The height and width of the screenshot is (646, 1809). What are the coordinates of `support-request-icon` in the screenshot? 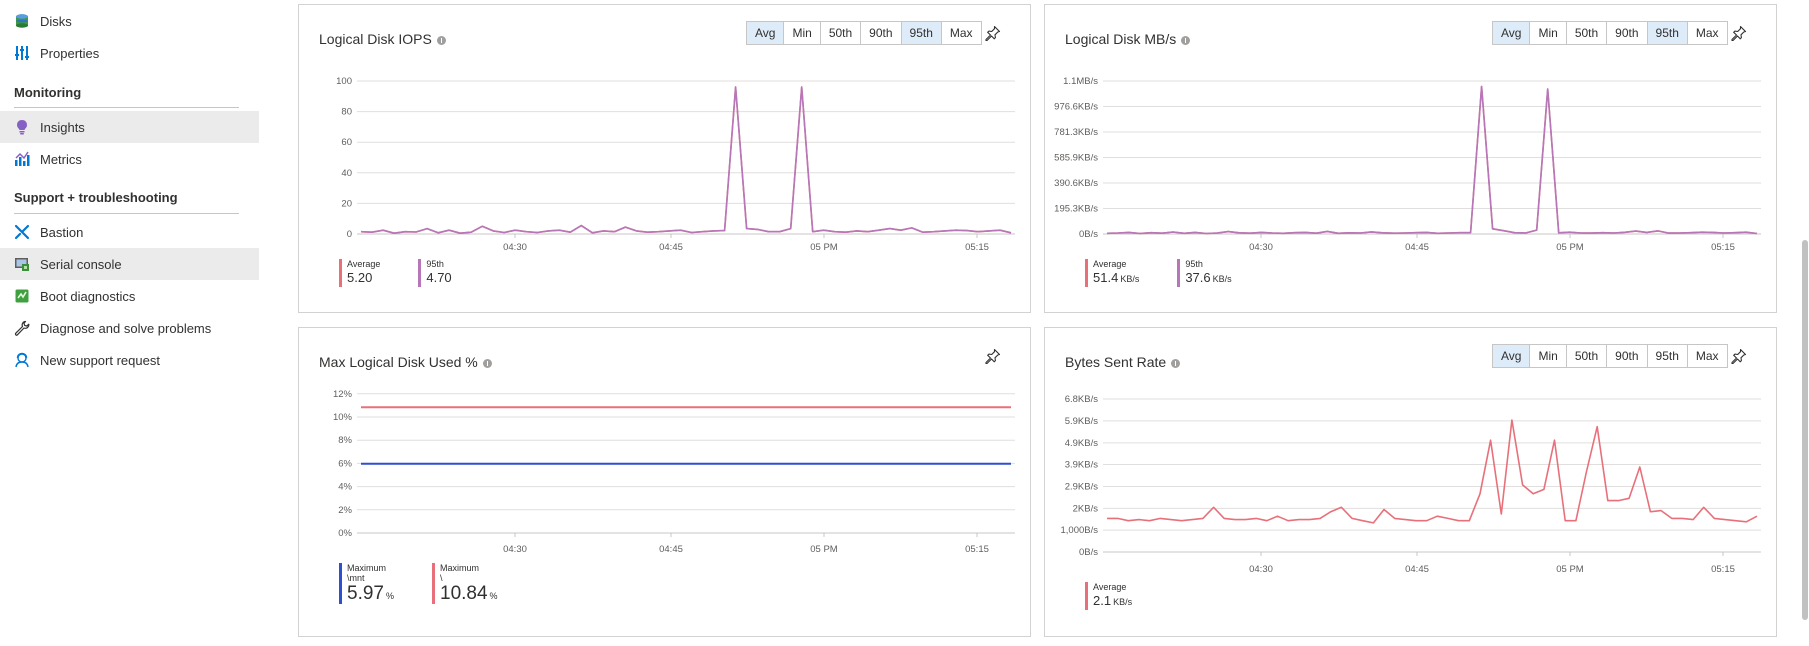 It's located at (22, 360).